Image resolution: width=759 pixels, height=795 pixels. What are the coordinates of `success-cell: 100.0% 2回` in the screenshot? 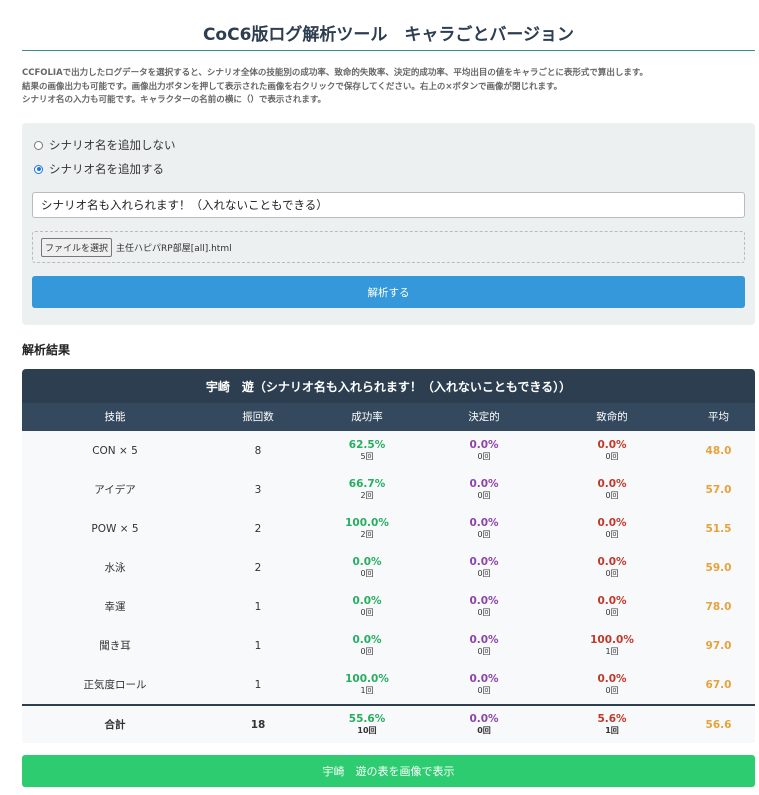 It's located at (367, 529).